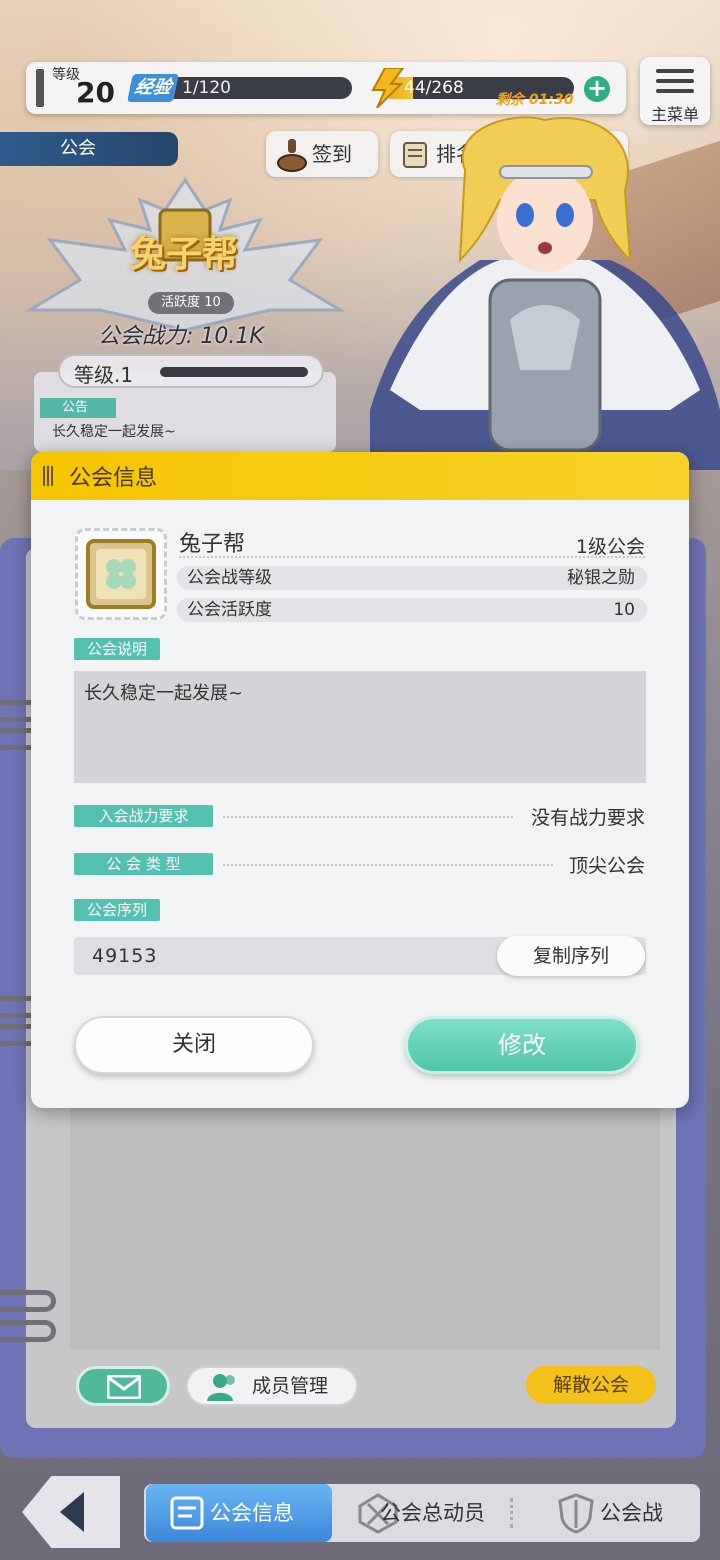  What do you see at coordinates (365, 1225) in the screenshot?
I see `notebook-paper` at bounding box center [365, 1225].